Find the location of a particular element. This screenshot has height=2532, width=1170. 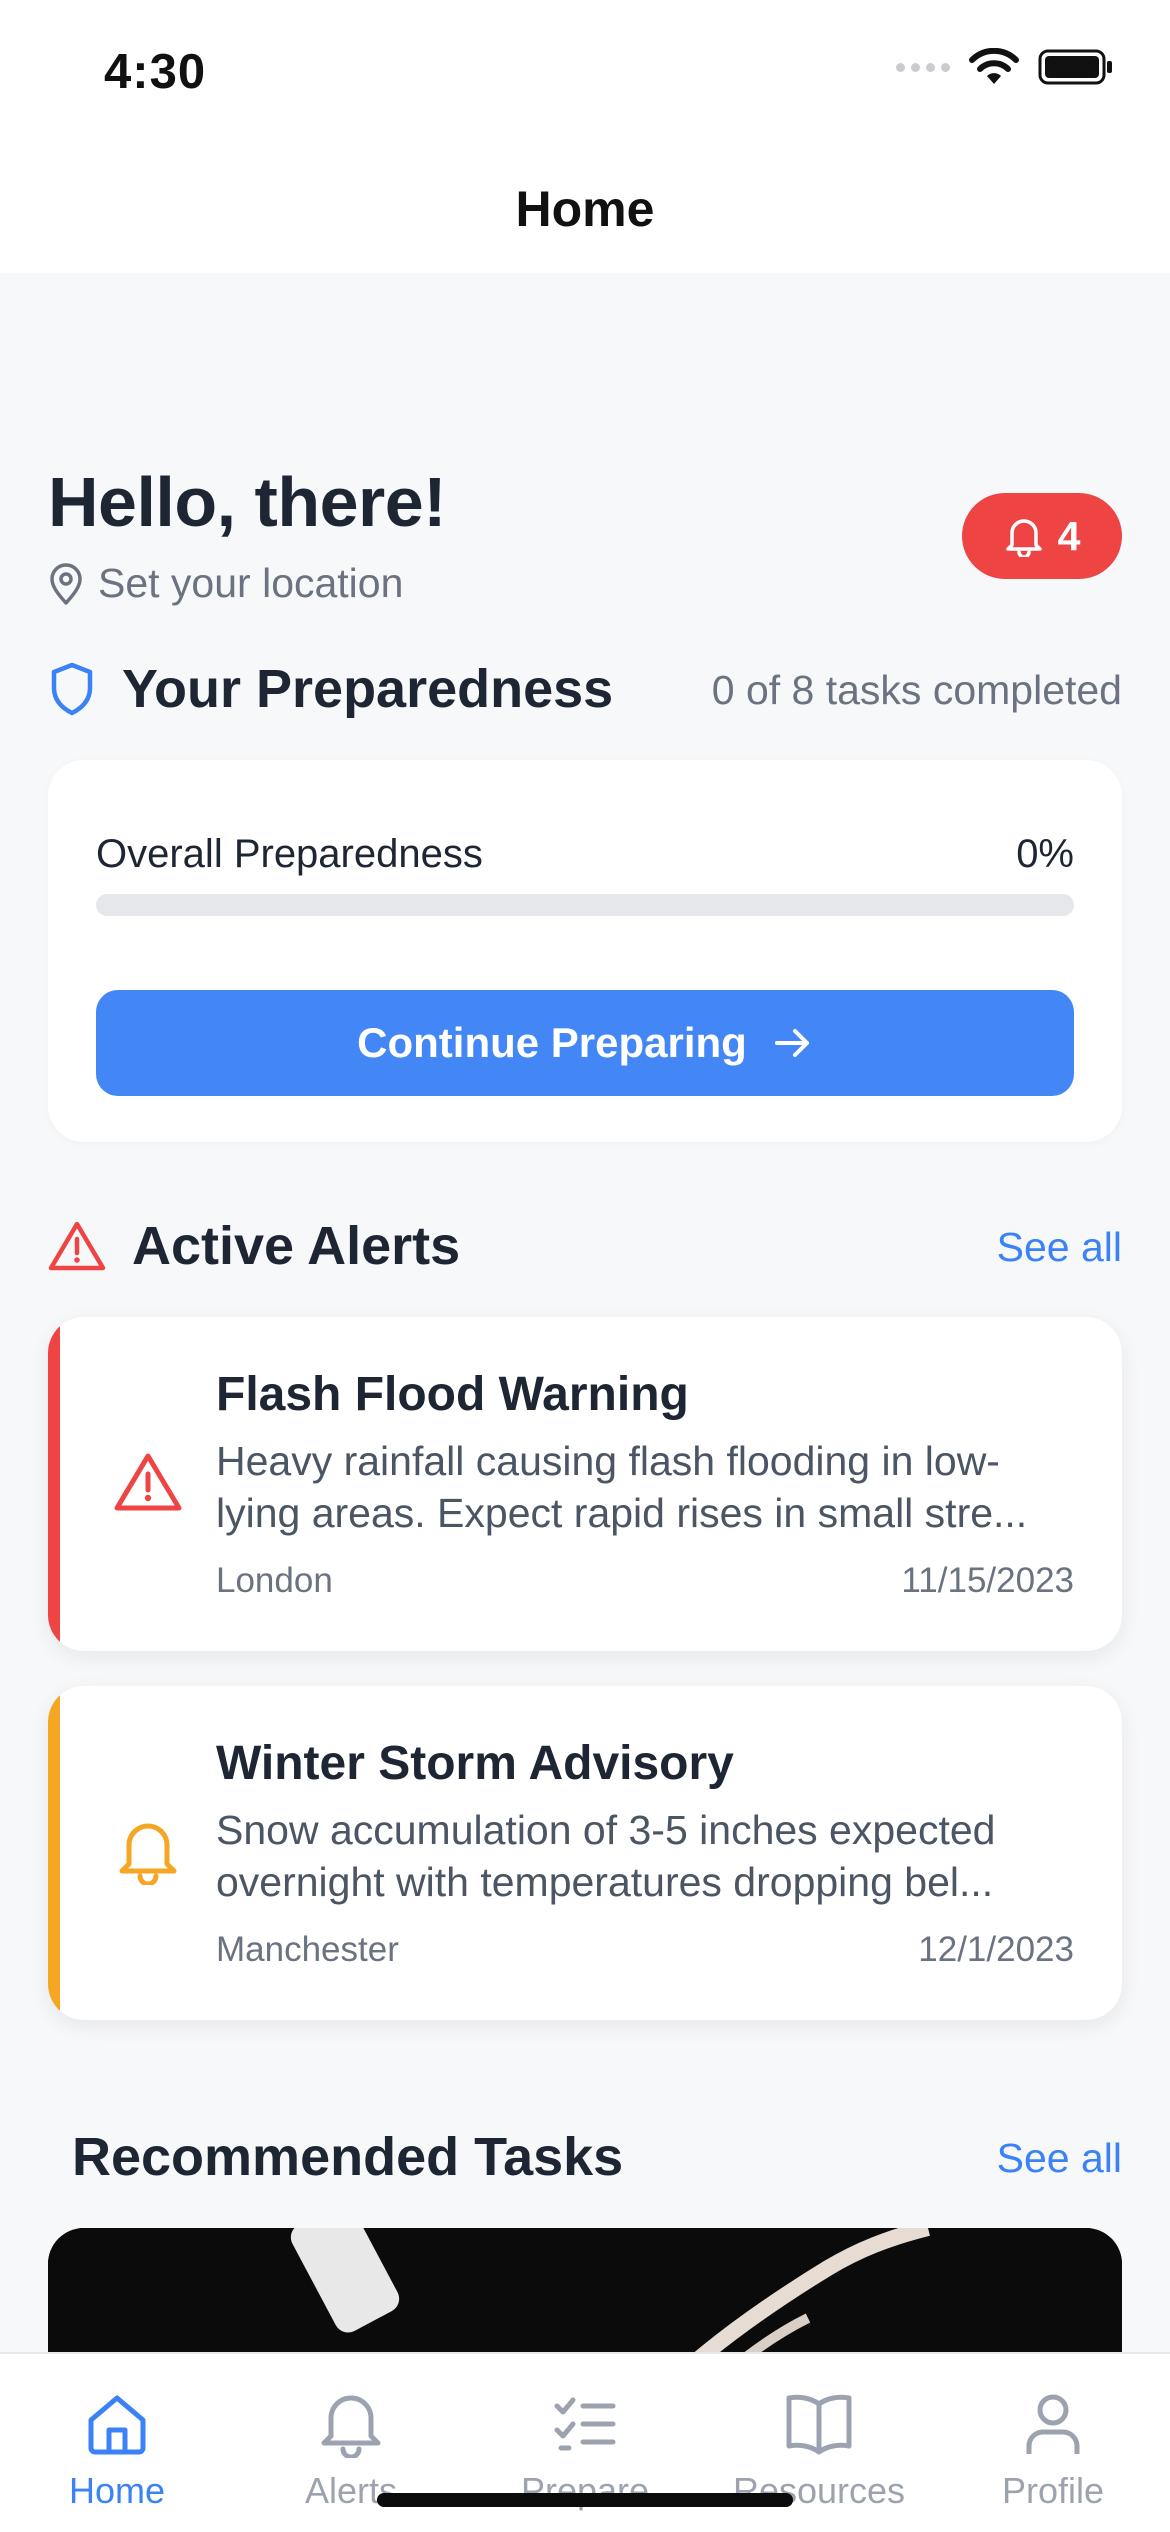

active-alerts-header: Active Alerts is located at coordinates (254, 1246).